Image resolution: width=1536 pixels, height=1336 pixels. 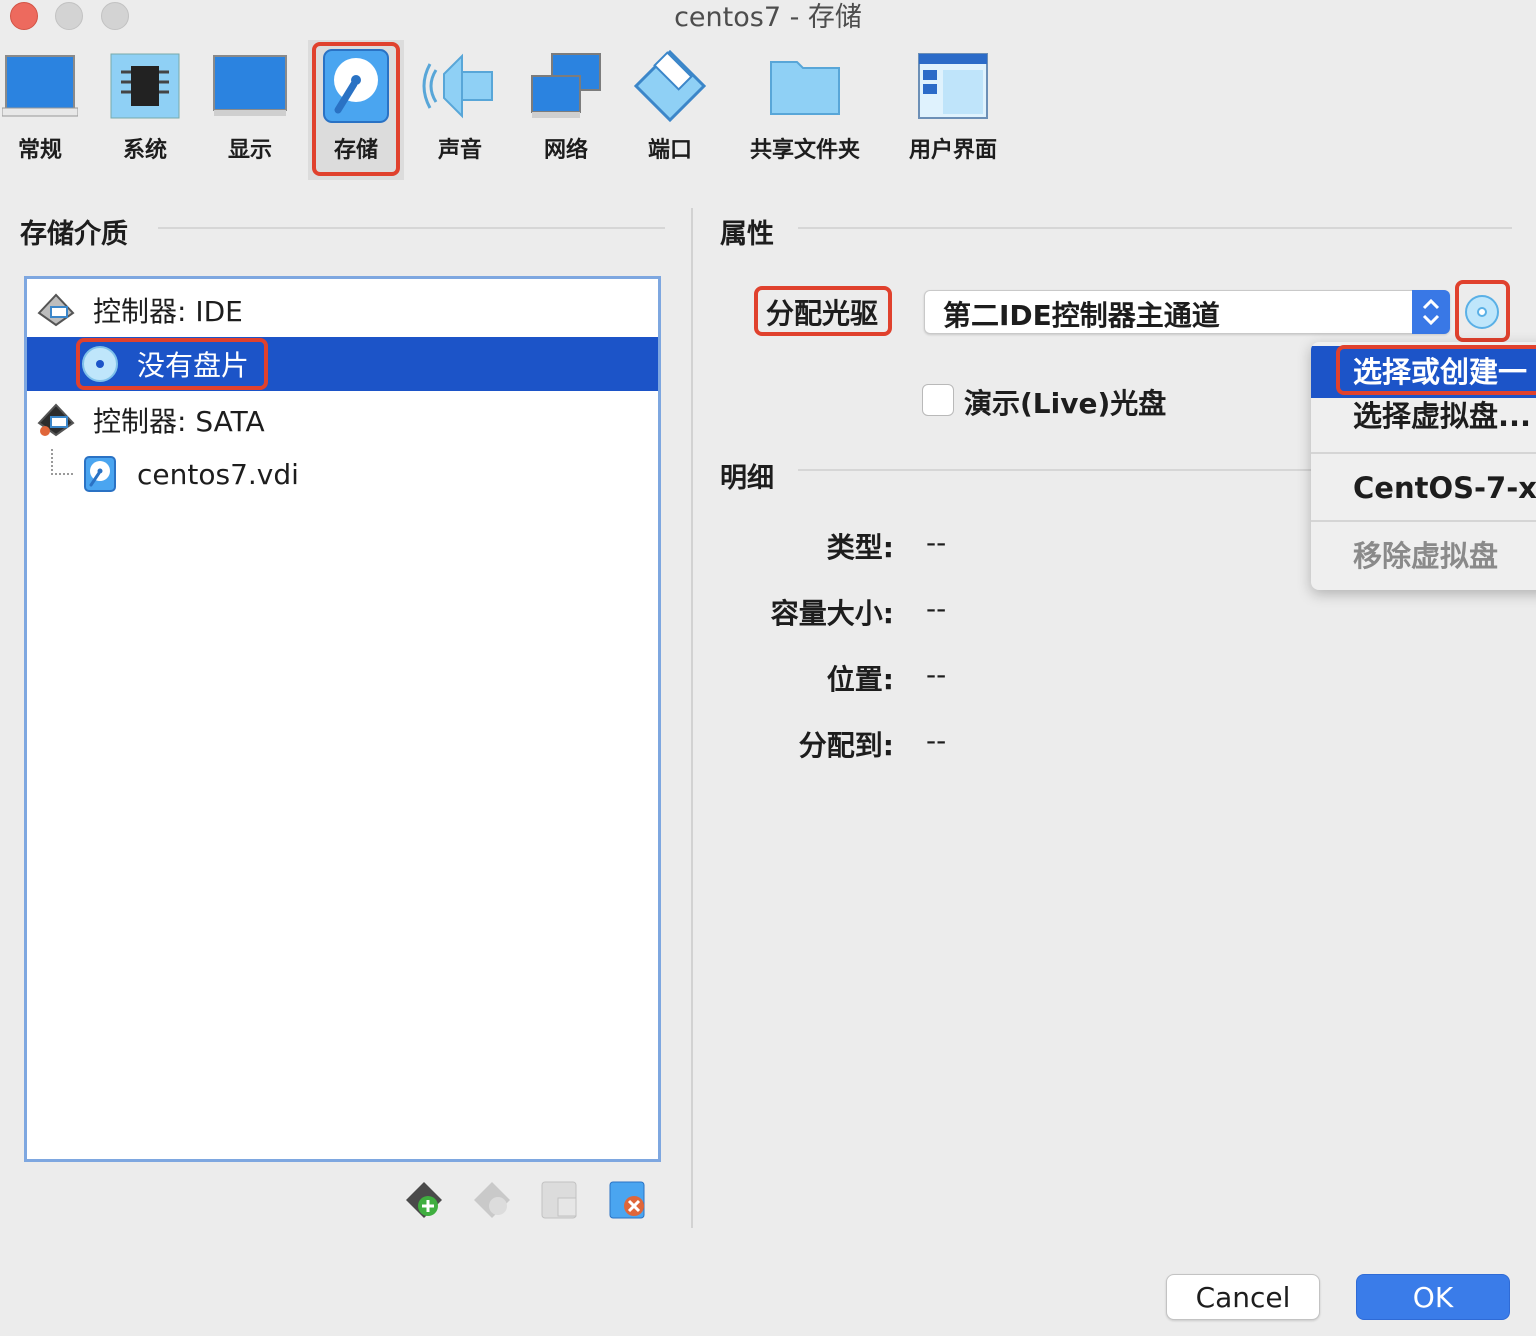 I want to click on remove-attachment-icon, so click(x=628, y=1200).